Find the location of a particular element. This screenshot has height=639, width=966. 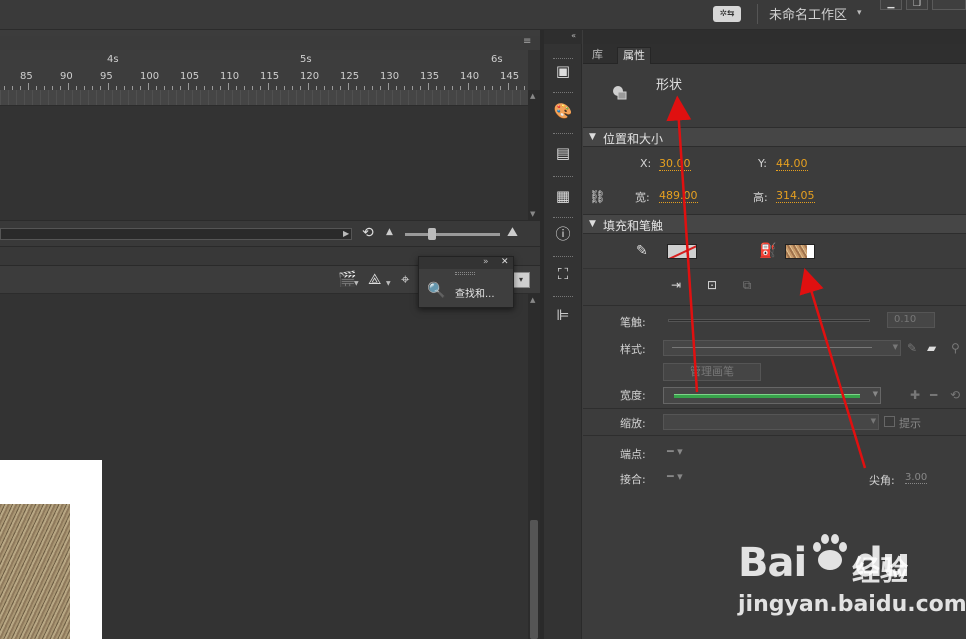

frame-number: 140 is located at coordinates (470, 76).